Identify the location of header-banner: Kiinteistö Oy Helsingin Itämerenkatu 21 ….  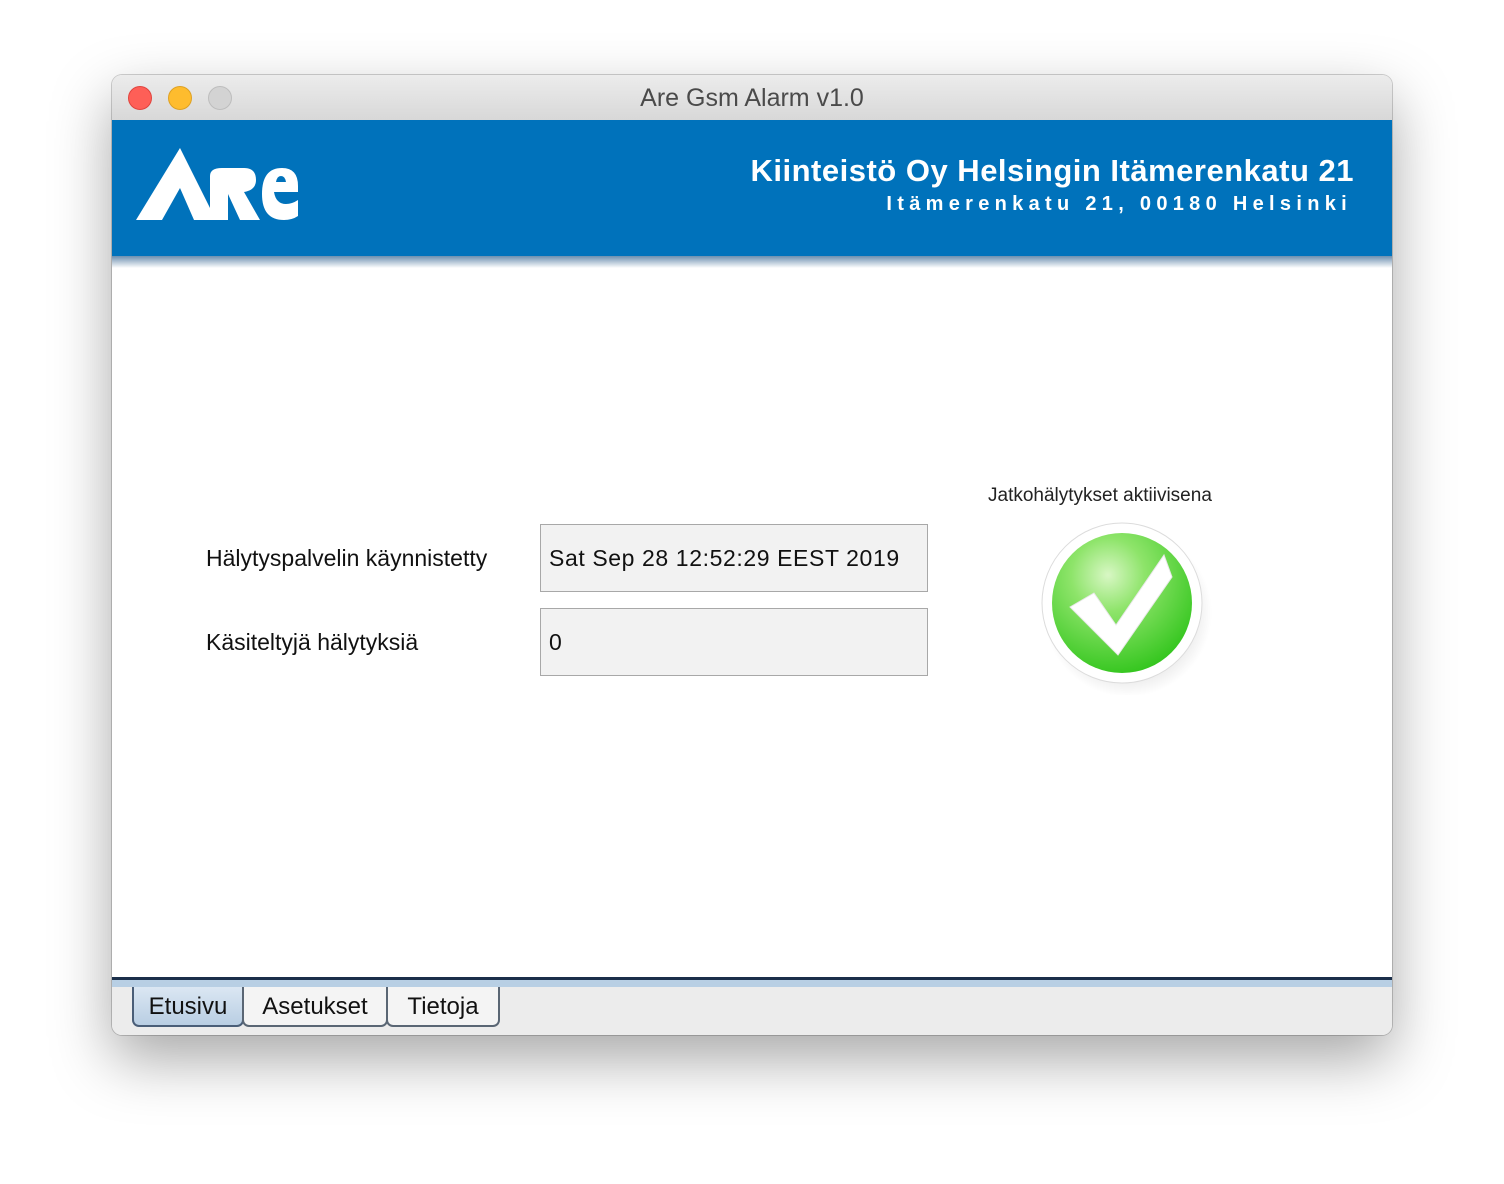
(752, 188).